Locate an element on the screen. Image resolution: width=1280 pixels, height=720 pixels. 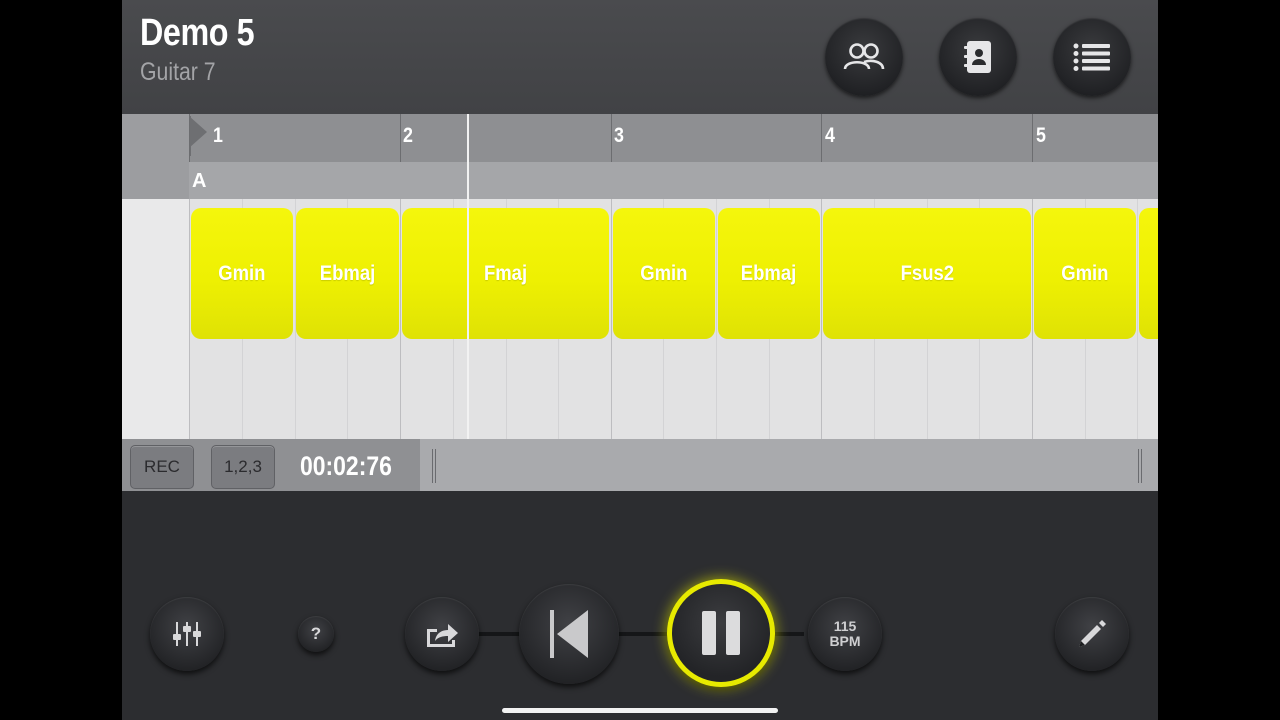
chord-block: Fmaj is located at coordinates (505, 273).